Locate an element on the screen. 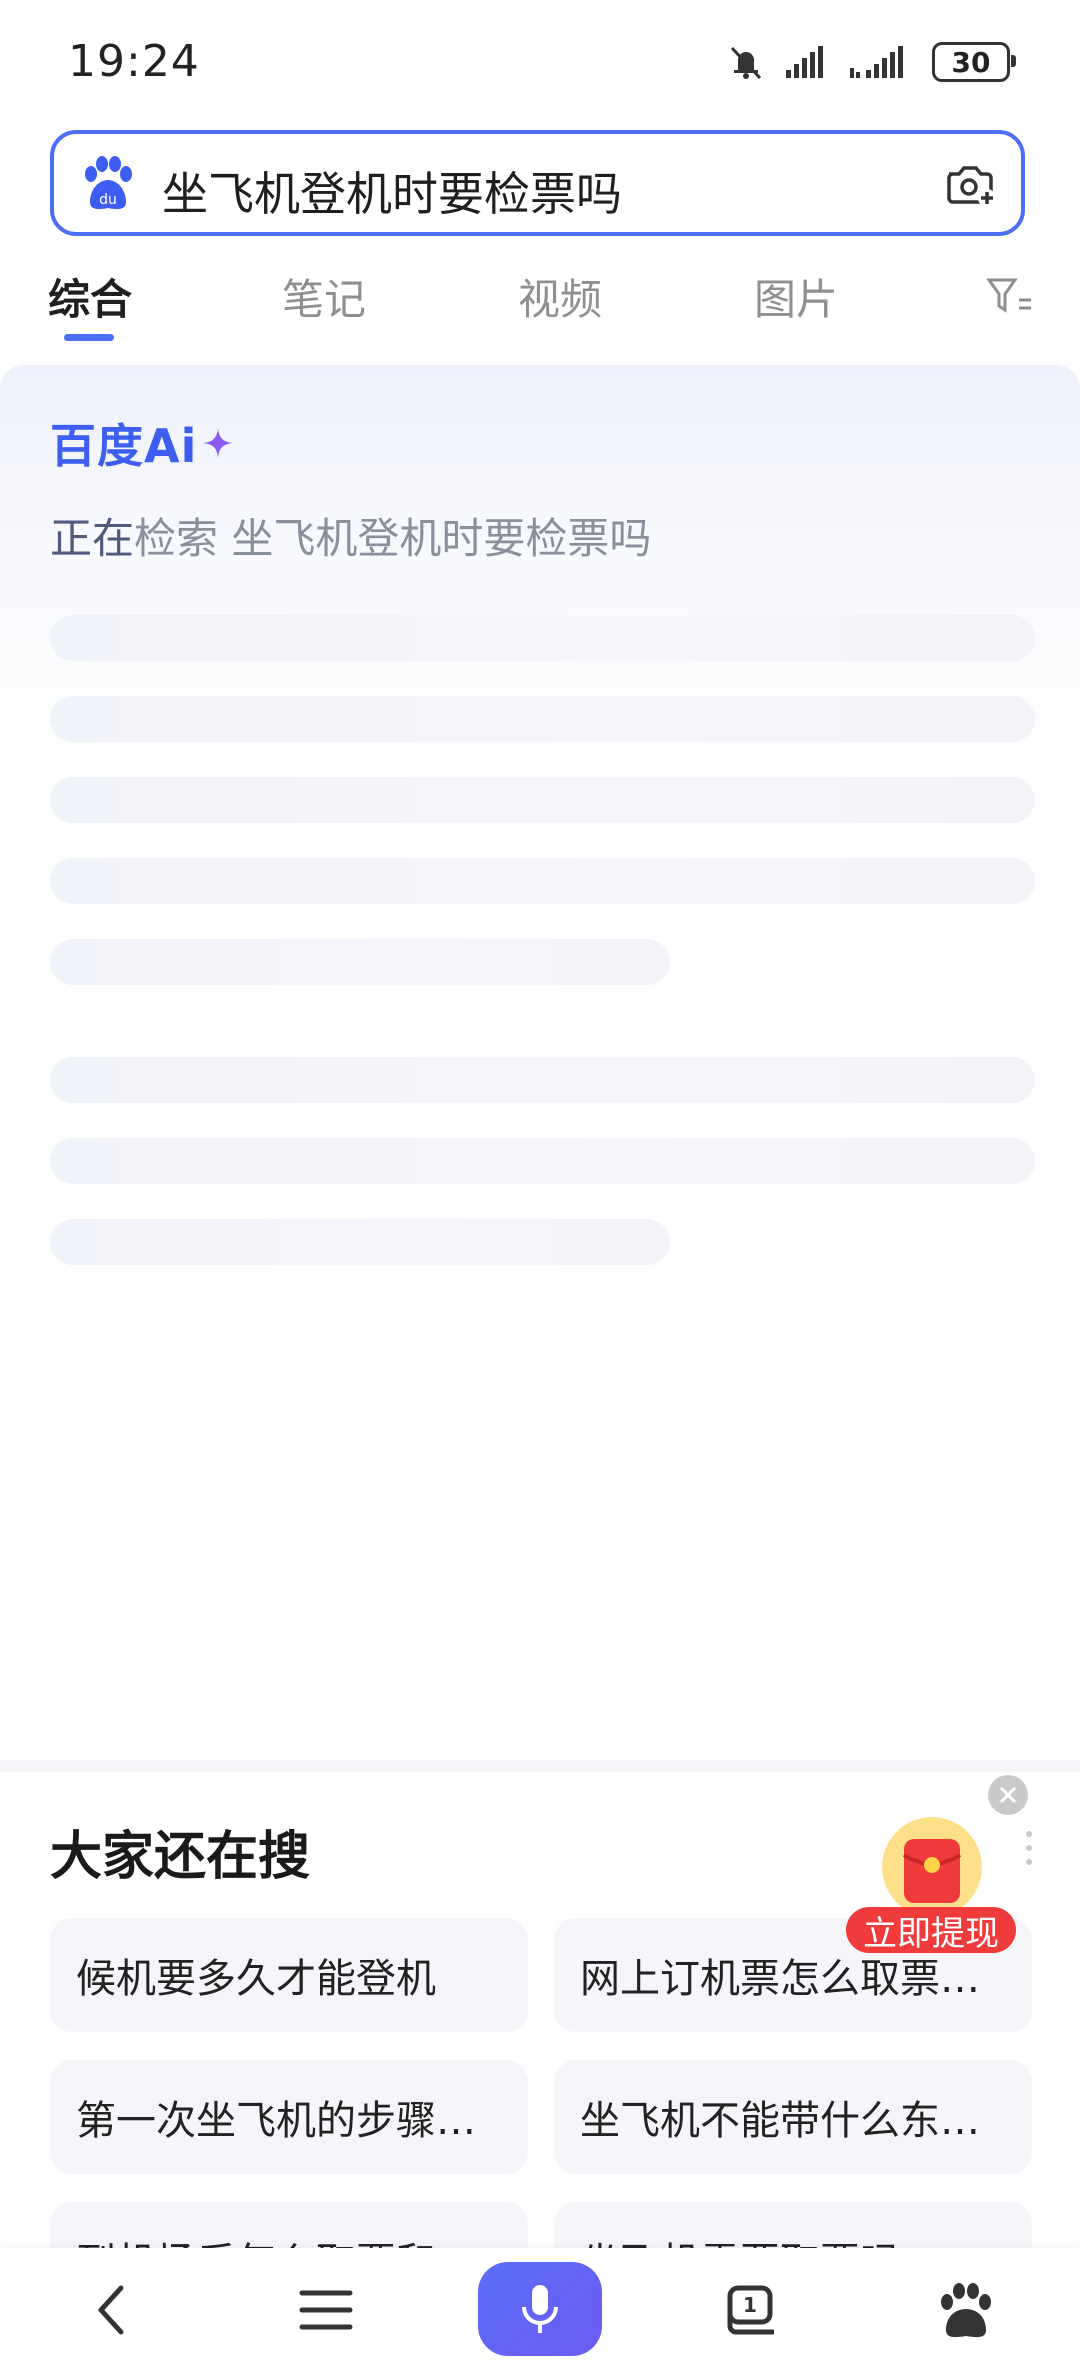 This screenshot has height=2373, width=1080. baidu-paw-icon: du is located at coordinates (108, 183).